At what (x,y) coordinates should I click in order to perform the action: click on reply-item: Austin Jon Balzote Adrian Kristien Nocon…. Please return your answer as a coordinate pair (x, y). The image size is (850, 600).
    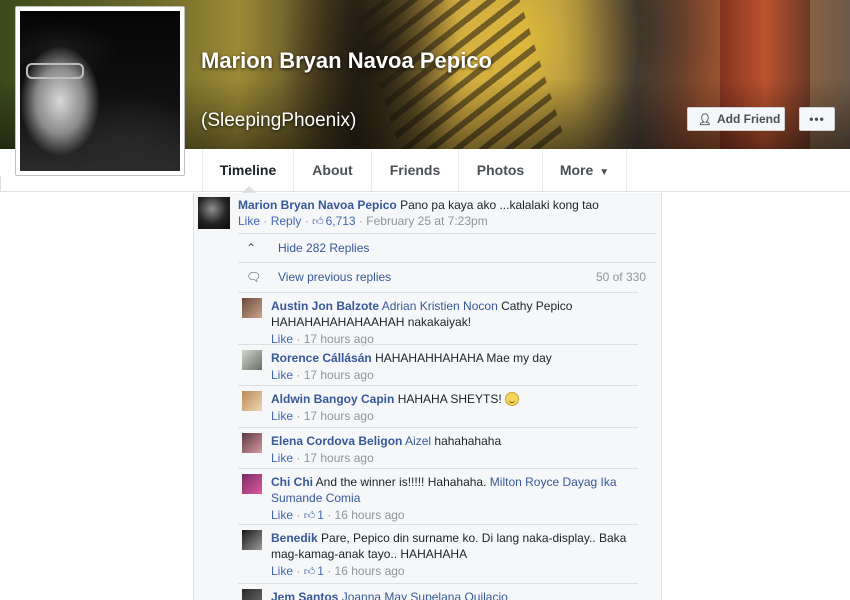
    Looking at the image, I should click on (438, 319).